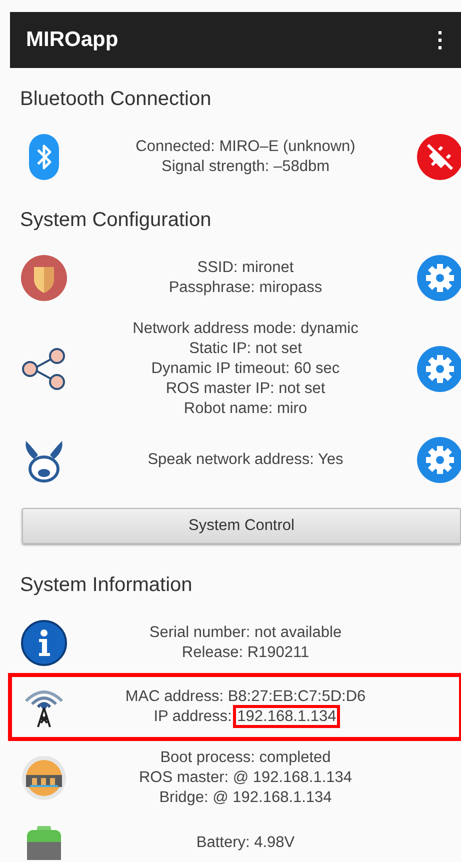 The height and width of the screenshot is (862, 461). What do you see at coordinates (439, 157) in the screenshot?
I see `unplug-icon` at bounding box center [439, 157].